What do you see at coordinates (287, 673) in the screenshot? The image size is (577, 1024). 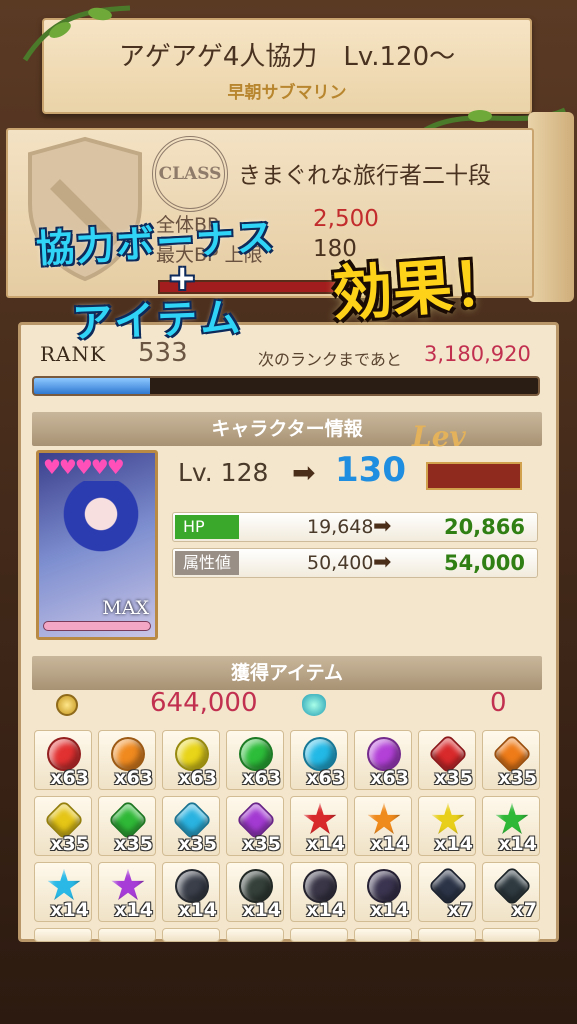 I see `items-section-header: 獲得アイテム` at bounding box center [287, 673].